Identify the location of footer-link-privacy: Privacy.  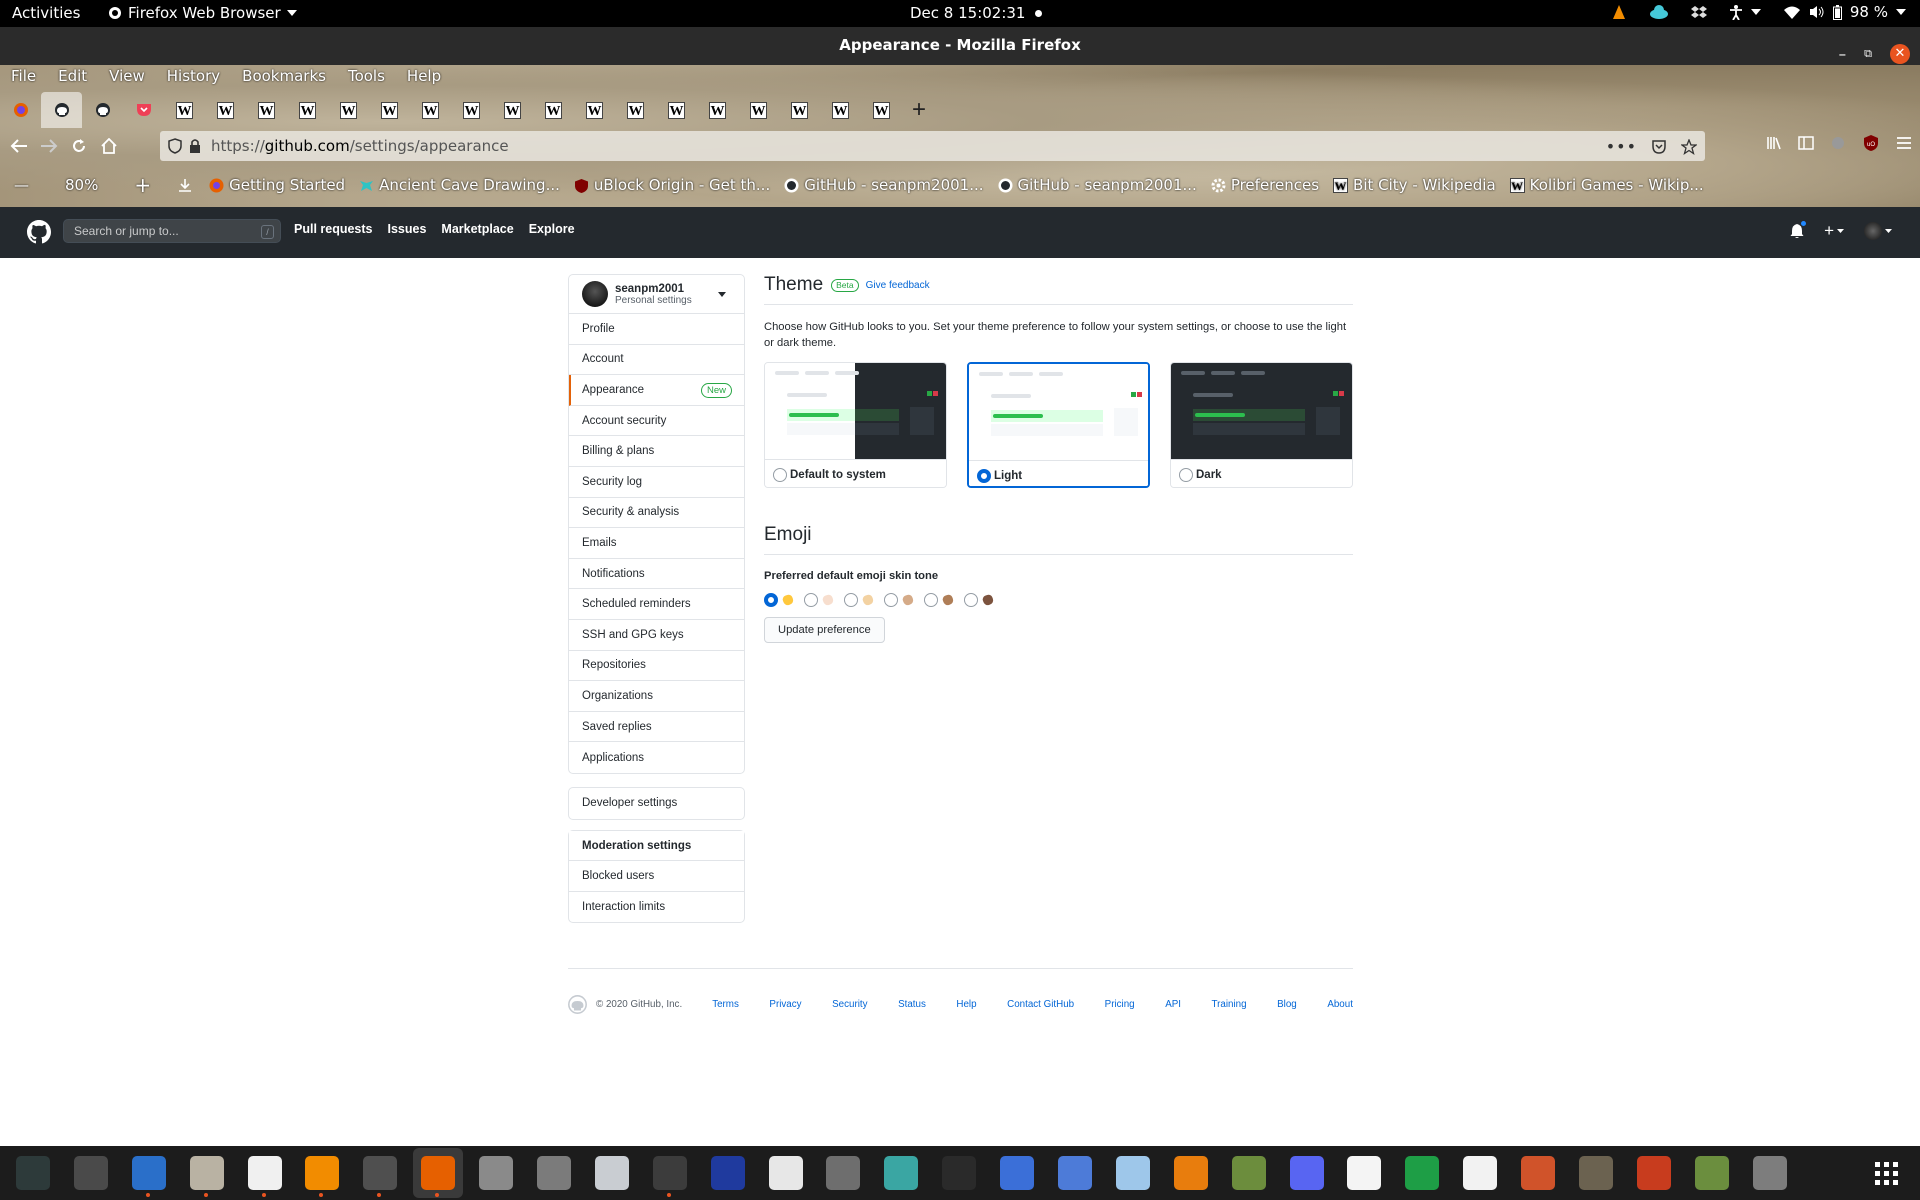
(785, 1004).